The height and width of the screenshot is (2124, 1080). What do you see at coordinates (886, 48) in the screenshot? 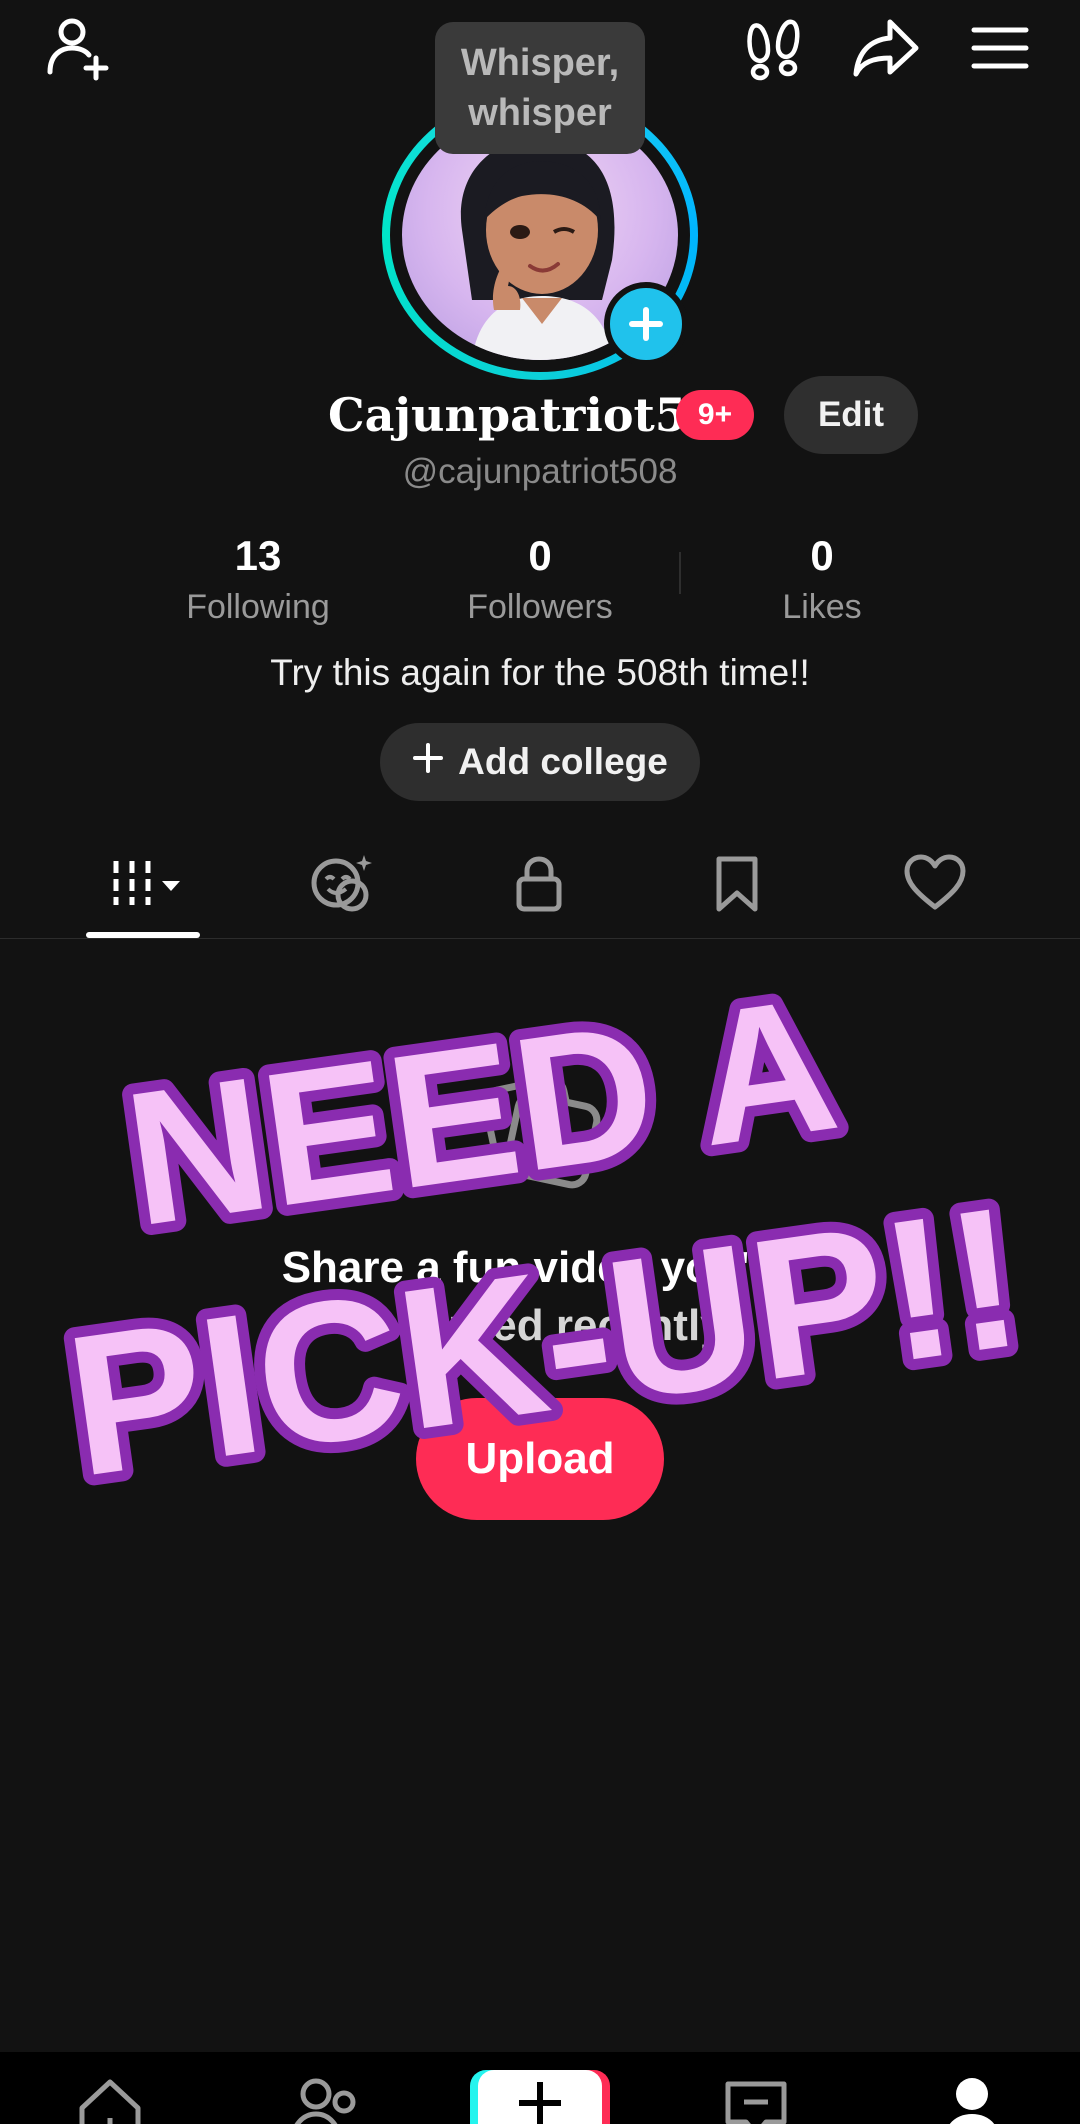
I see `share-icon` at bounding box center [886, 48].